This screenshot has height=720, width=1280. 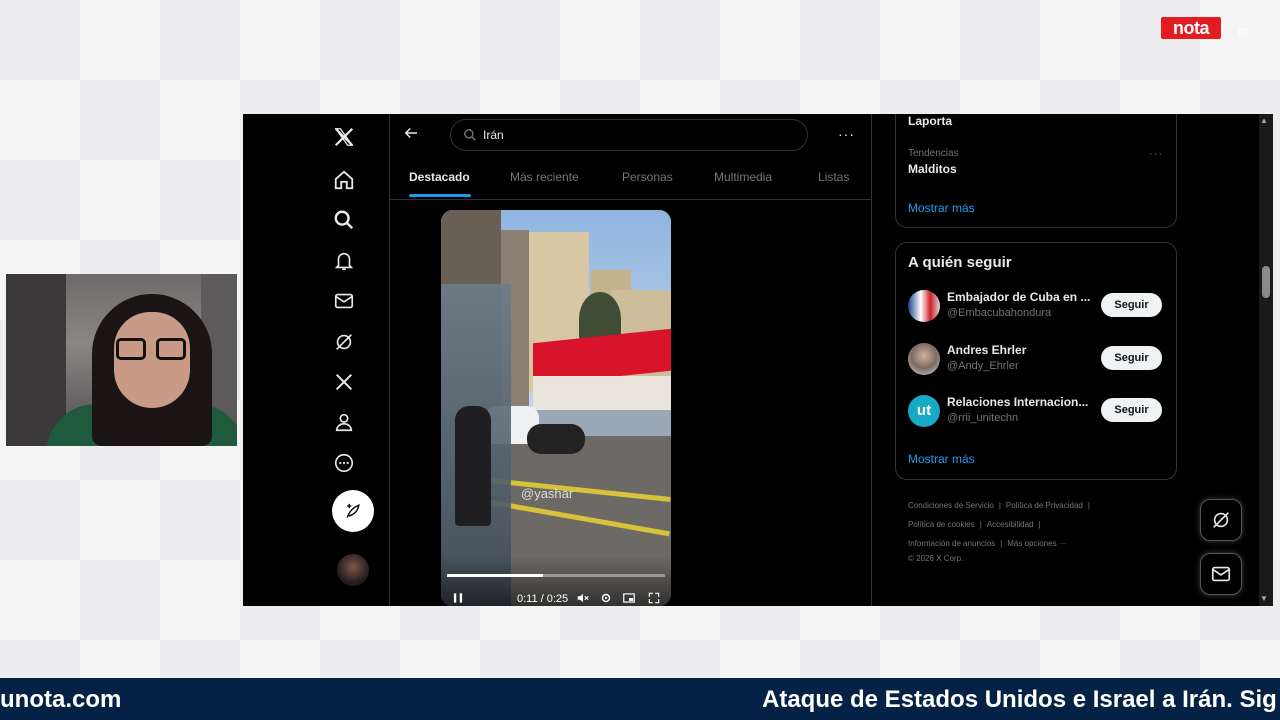 What do you see at coordinates (344, 180) in the screenshot?
I see `home-icon` at bounding box center [344, 180].